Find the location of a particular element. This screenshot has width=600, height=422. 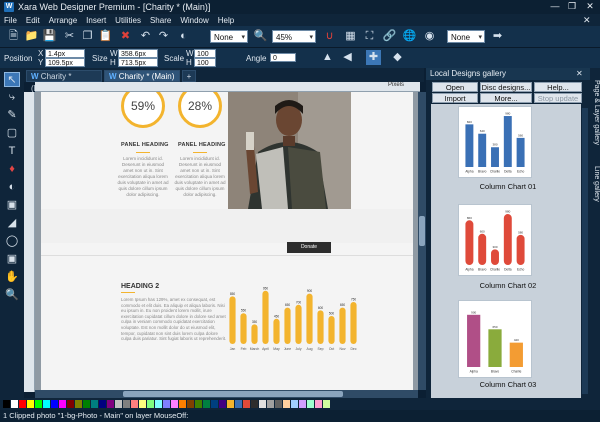

flip-horizontal-icon: ▲ is located at coordinates (327, 57).